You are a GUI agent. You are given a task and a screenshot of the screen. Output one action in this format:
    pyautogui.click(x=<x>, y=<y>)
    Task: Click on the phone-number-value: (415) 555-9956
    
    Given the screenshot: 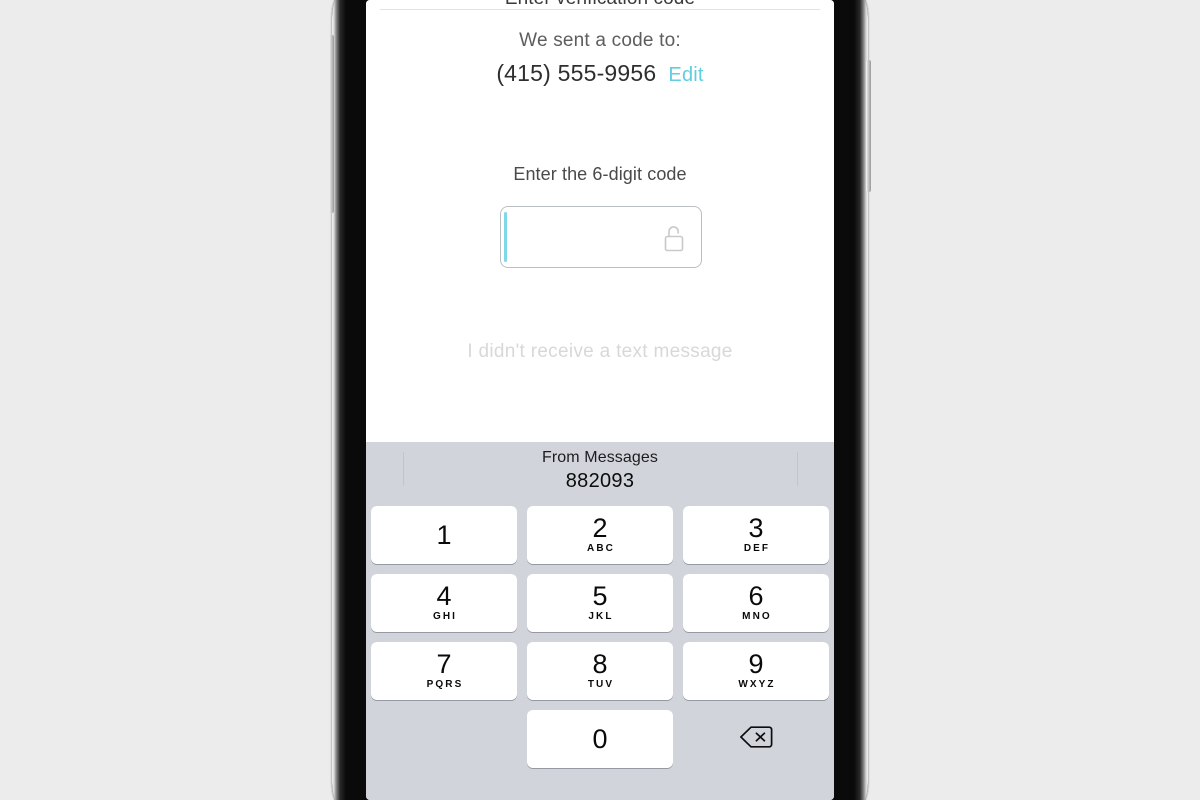 What is the action you would take?
    pyautogui.click(x=576, y=73)
    